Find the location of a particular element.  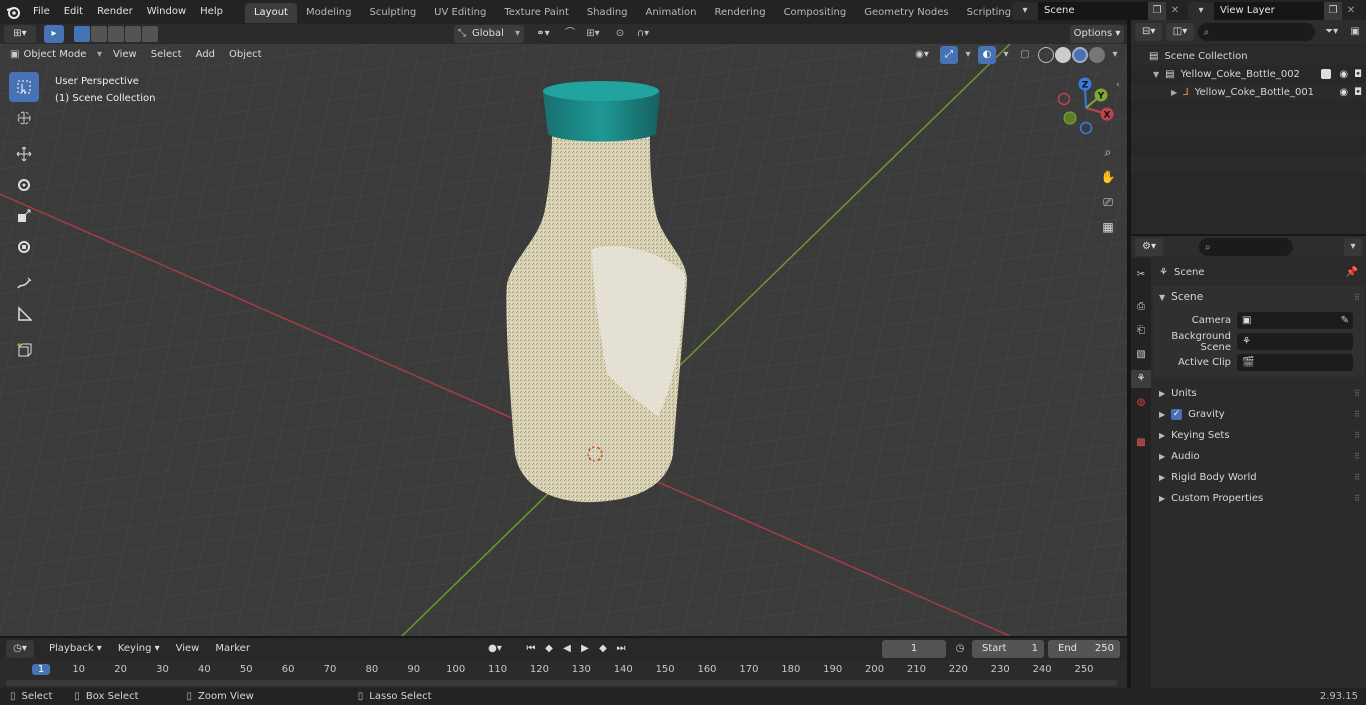

overlays-dropdown-icon: ▾ is located at coordinates (1006, 55).